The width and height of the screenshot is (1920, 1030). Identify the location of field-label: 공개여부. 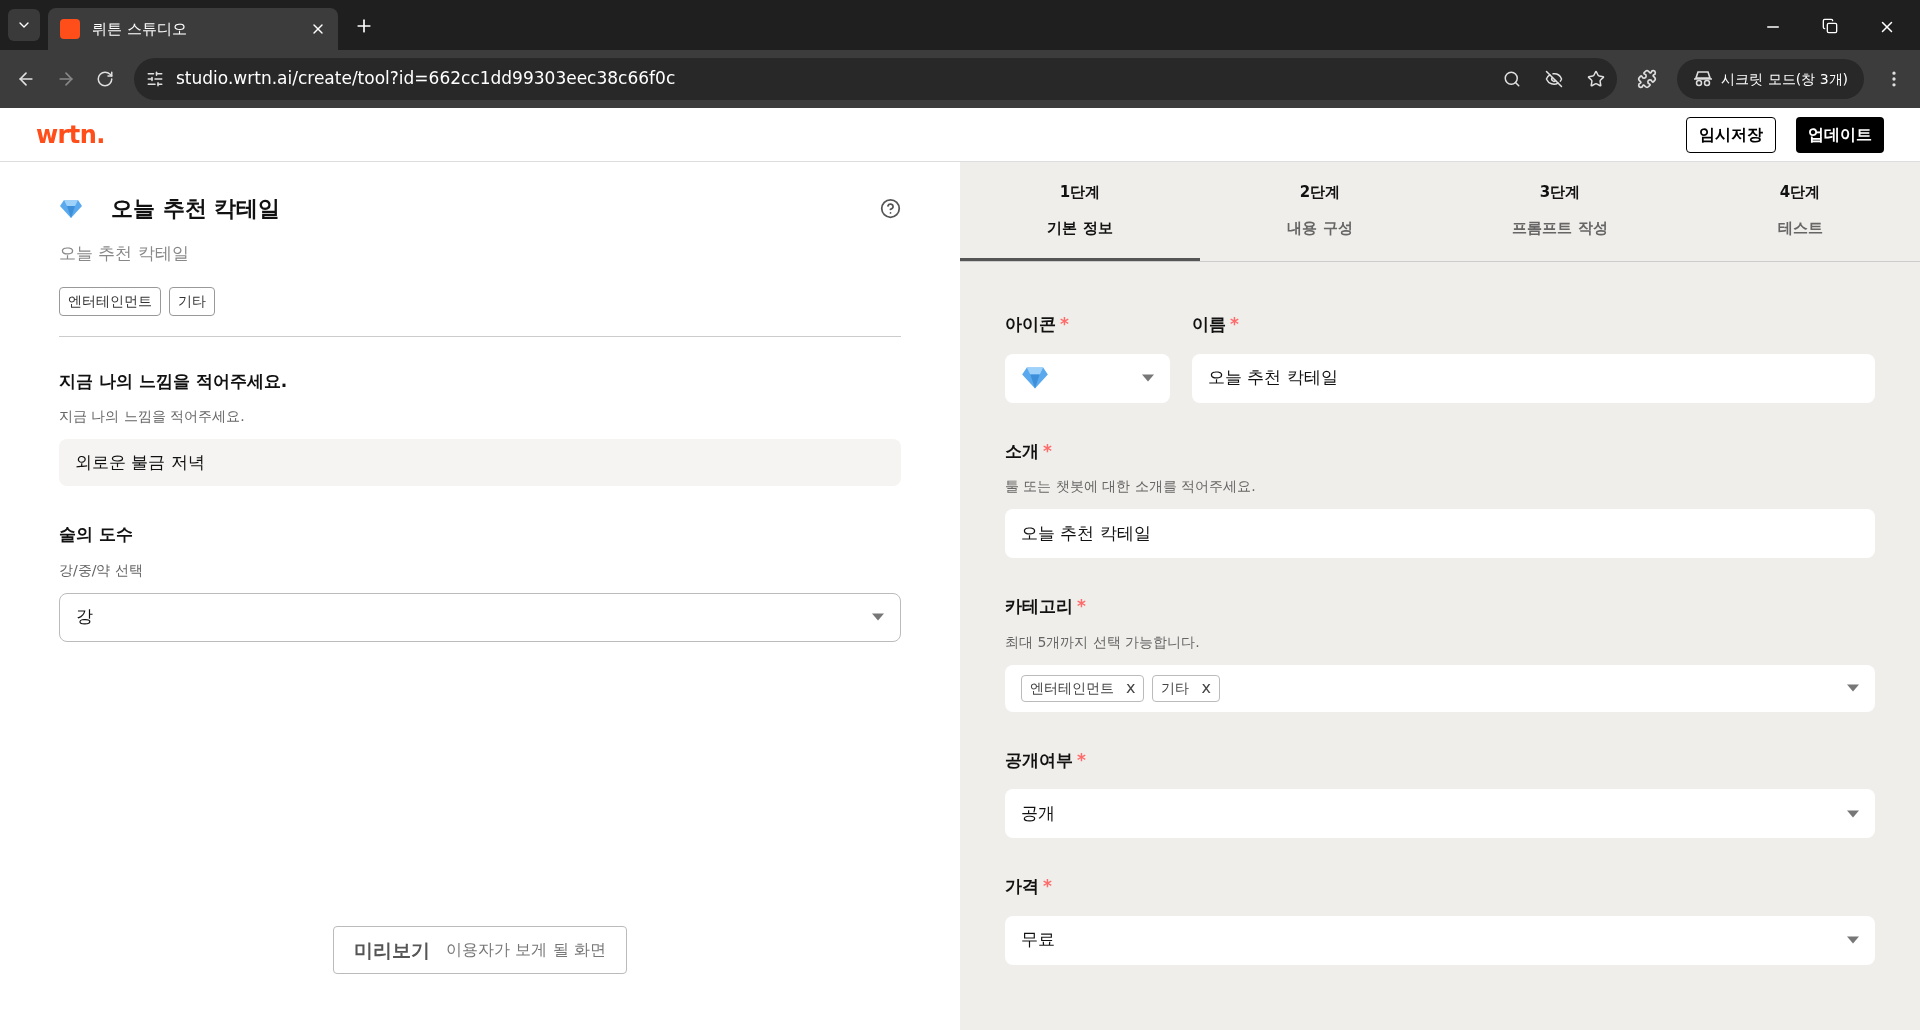
(1039, 760).